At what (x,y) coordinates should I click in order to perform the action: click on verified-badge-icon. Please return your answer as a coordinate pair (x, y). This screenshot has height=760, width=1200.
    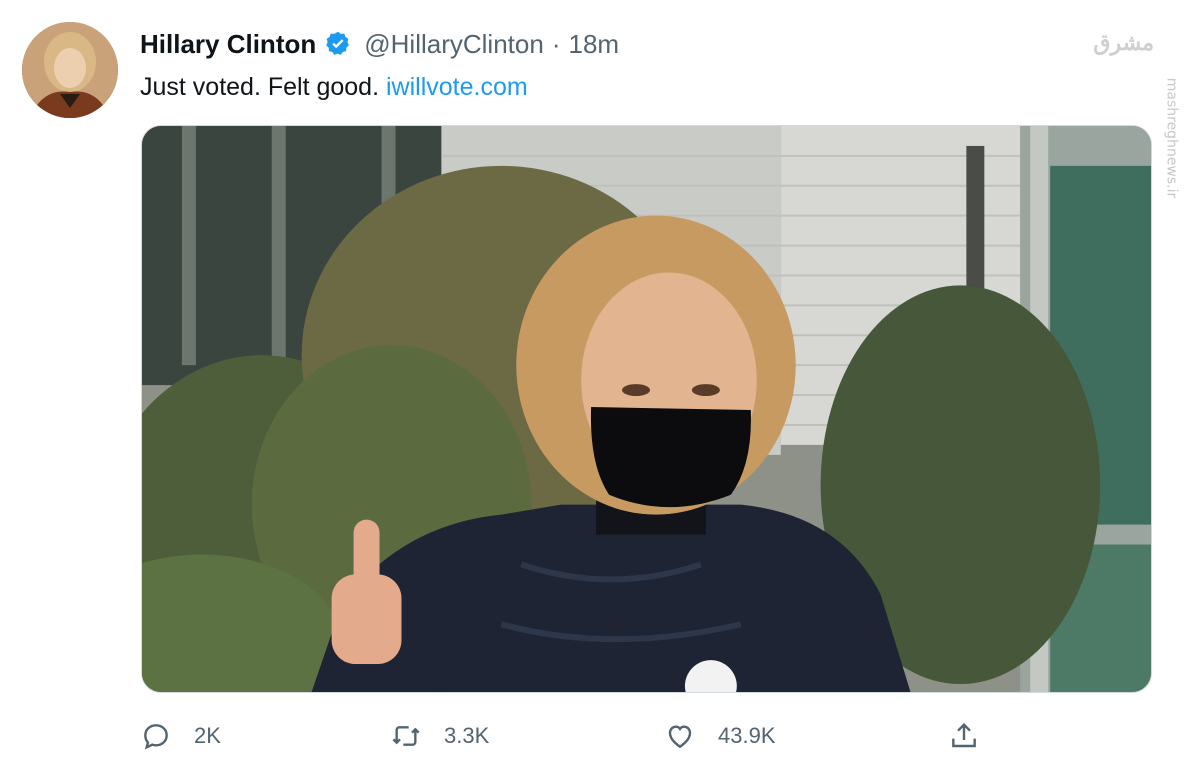
    Looking at the image, I should click on (338, 44).